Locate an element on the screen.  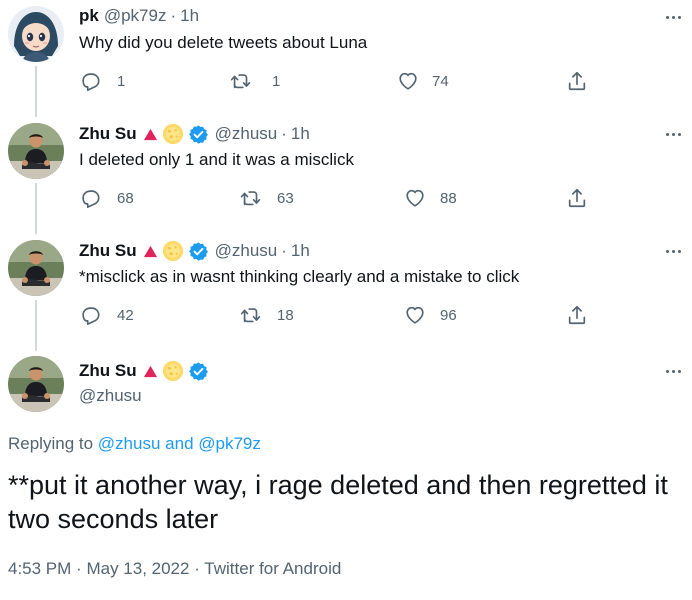
like-button: 96 is located at coordinates (430, 315).